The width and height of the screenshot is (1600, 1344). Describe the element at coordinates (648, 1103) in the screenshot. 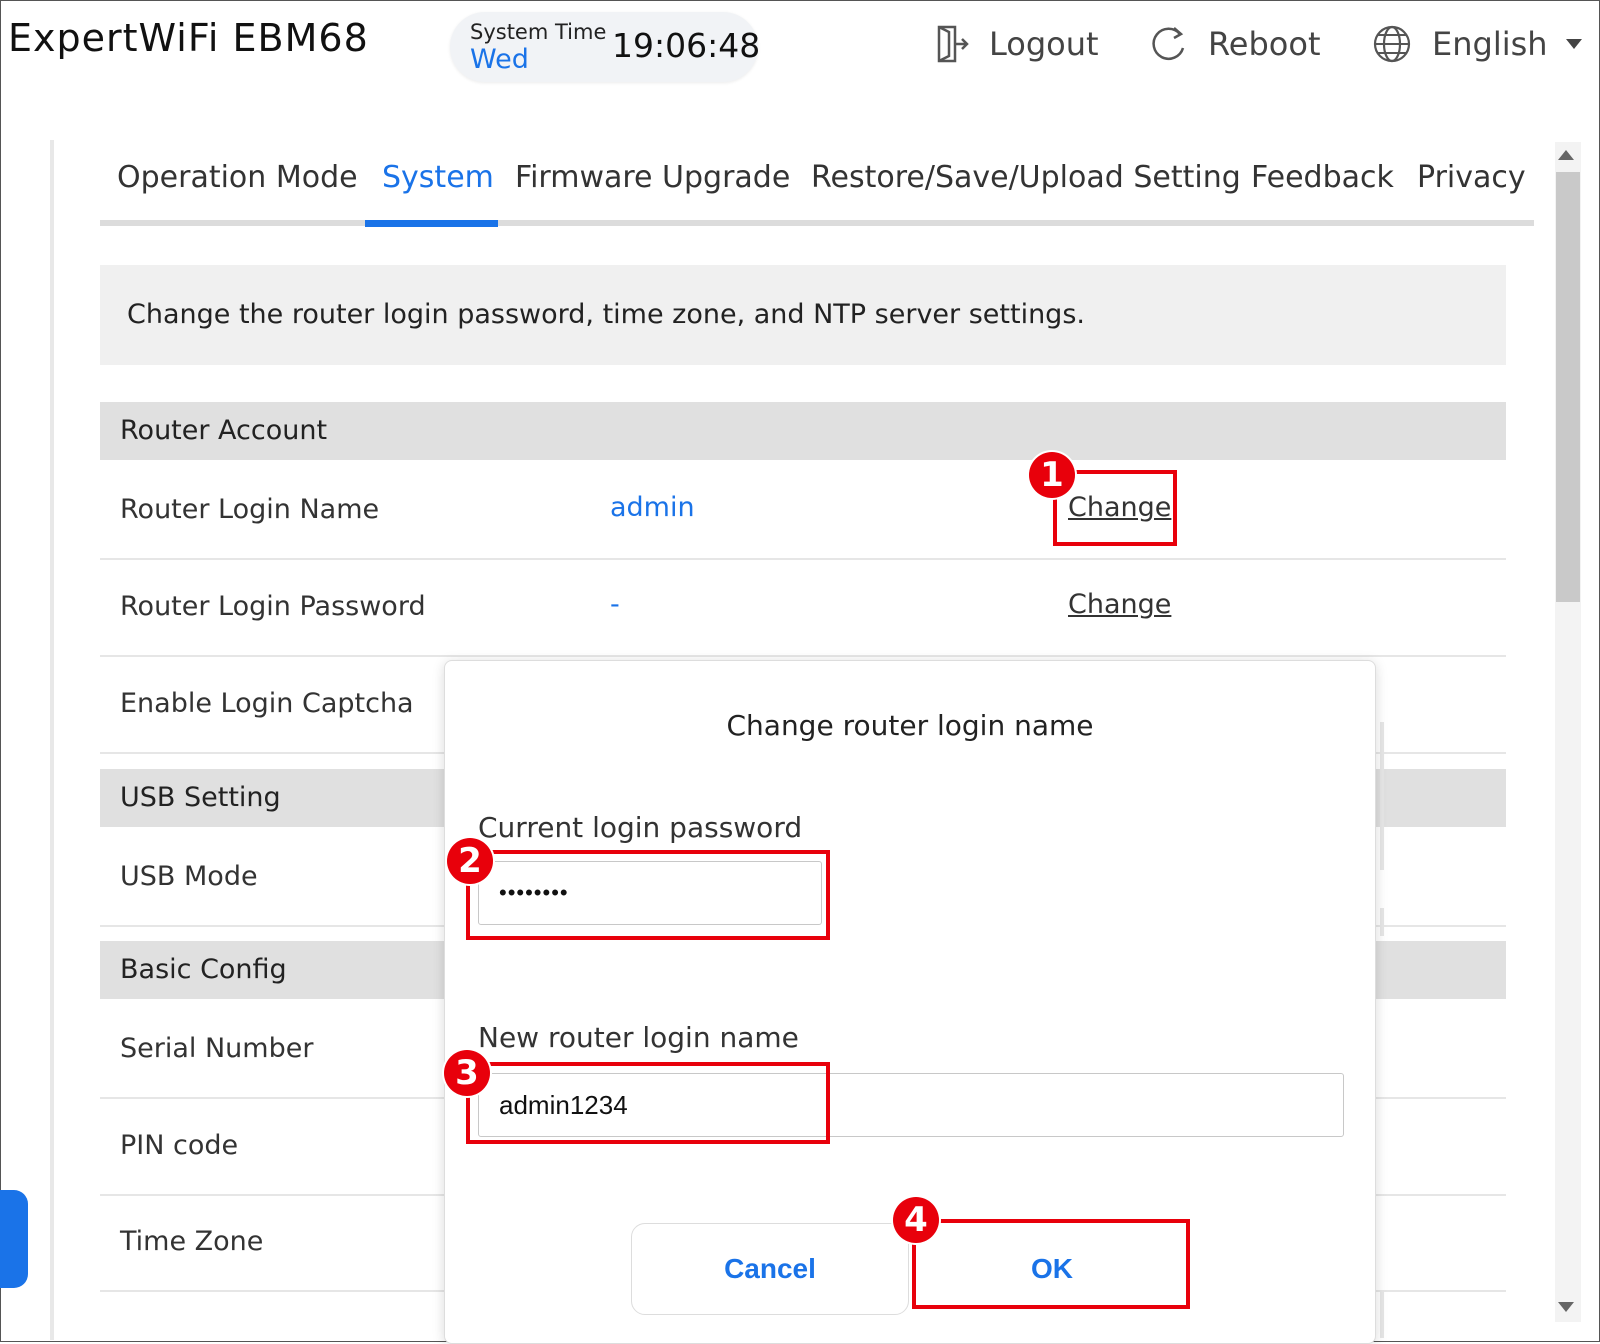

I see `highlight-new-login-name` at that location.